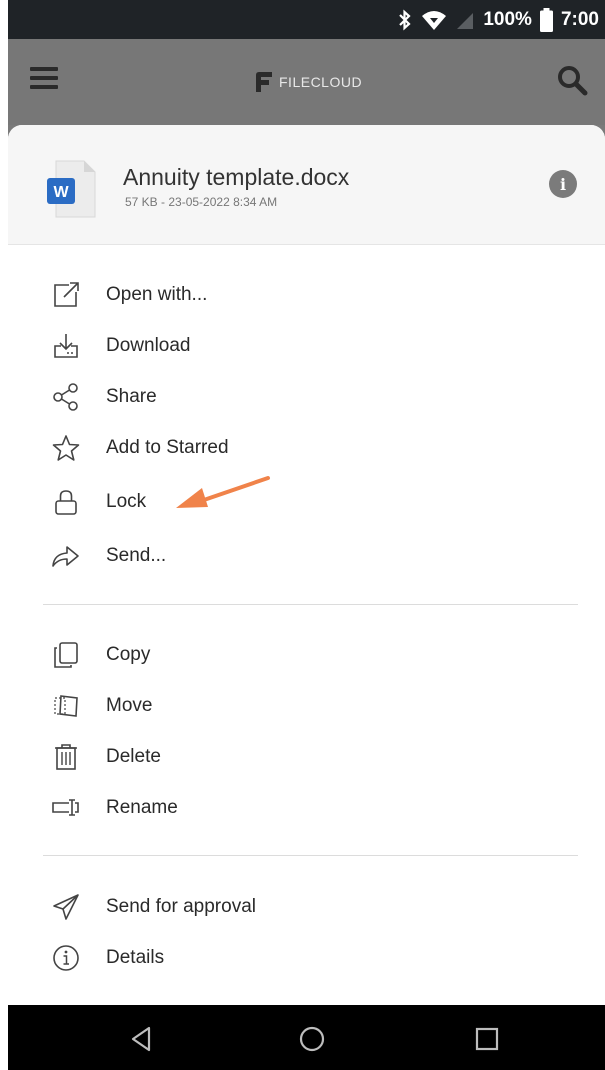 The height and width of the screenshot is (1070, 605). What do you see at coordinates (66, 907) in the screenshot?
I see `paper-plane-icon` at bounding box center [66, 907].